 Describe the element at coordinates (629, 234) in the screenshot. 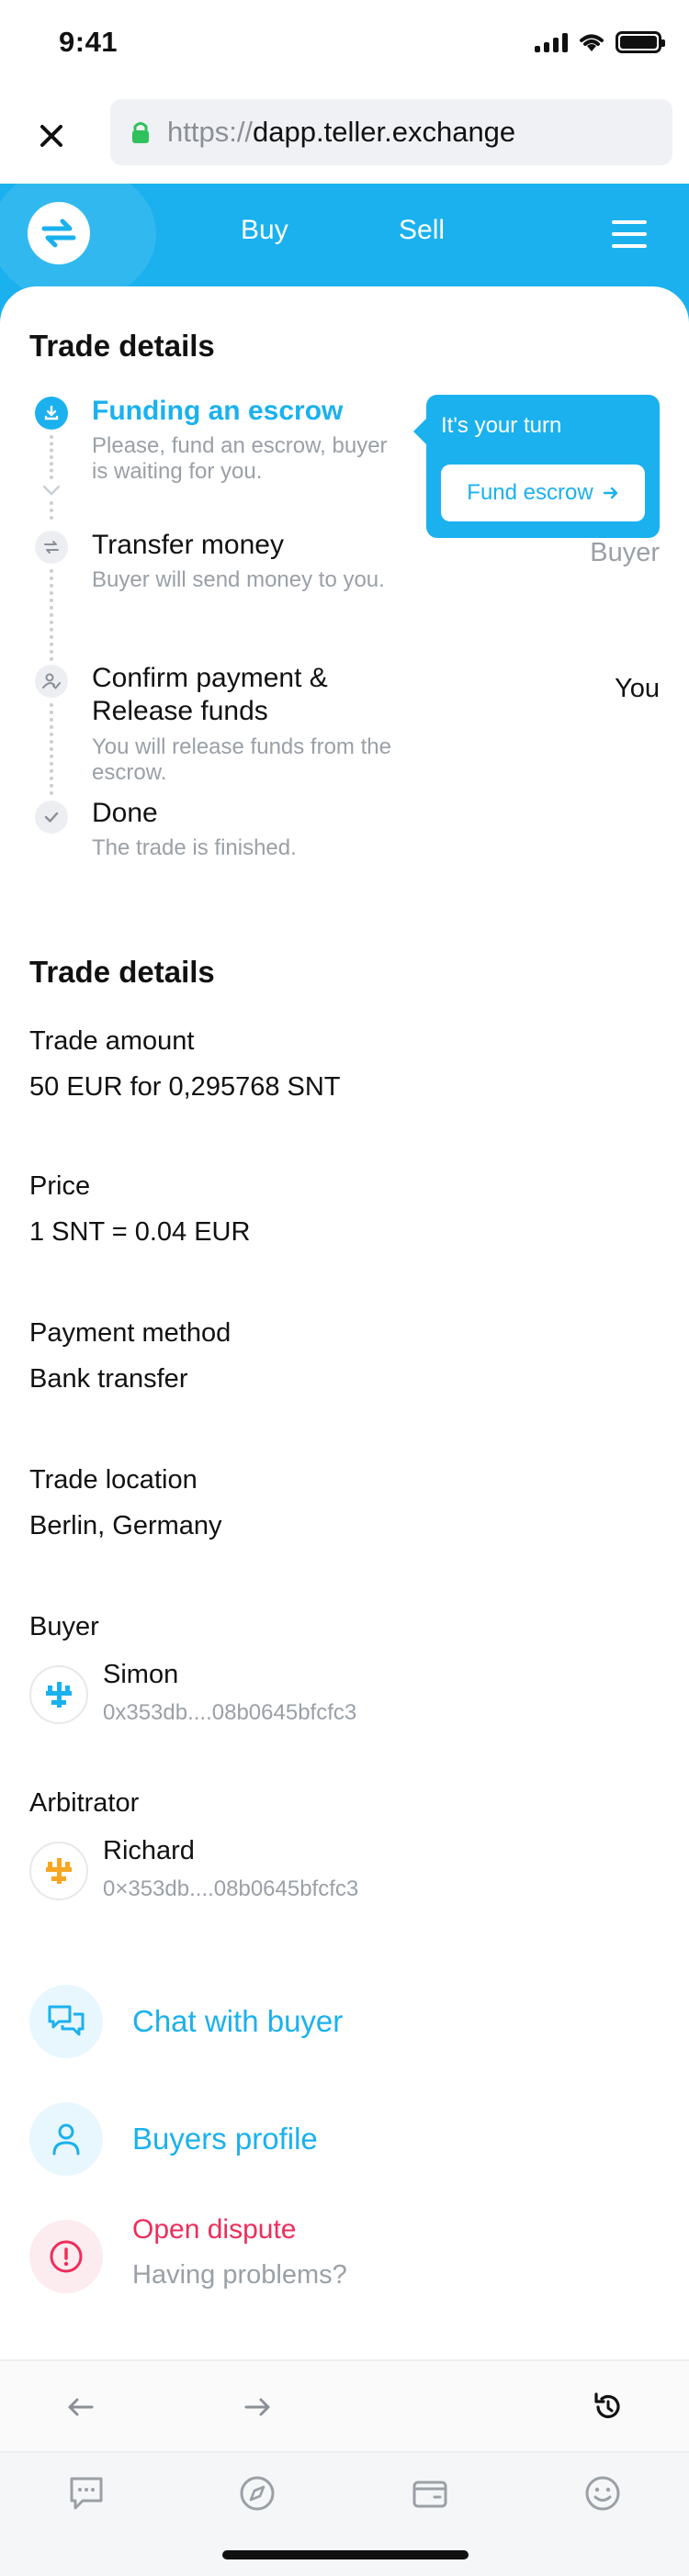

I see `hamburger-menu-icon` at that location.